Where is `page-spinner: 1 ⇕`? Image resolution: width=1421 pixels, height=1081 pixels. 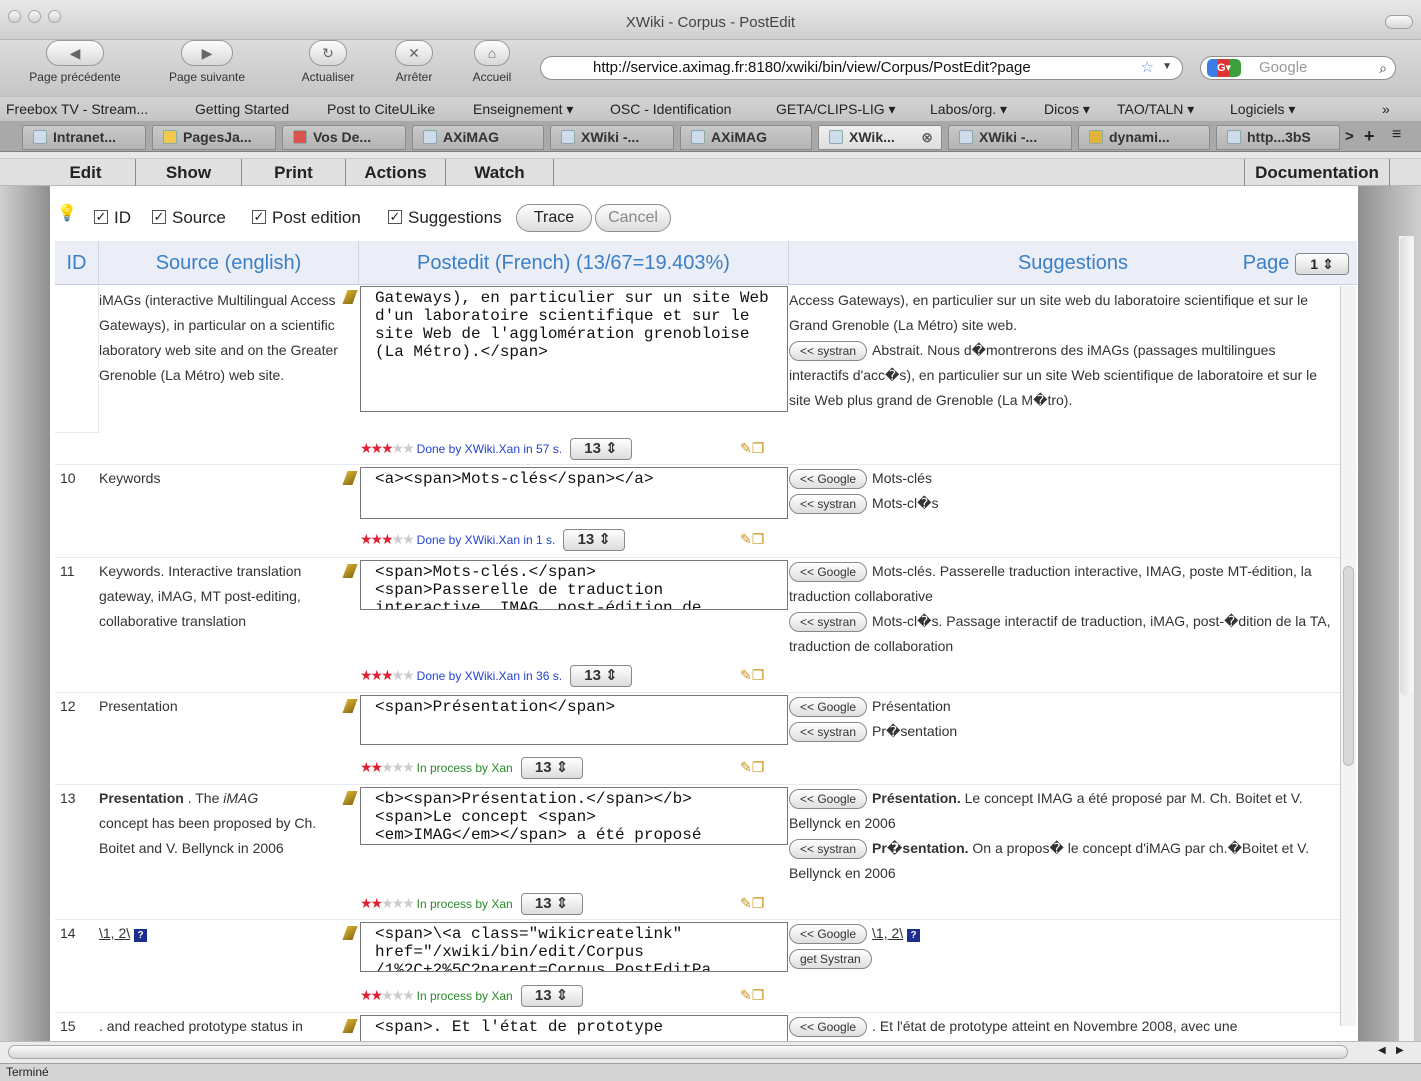
page-spinner: 1 ⇕ is located at coordinates (1322, 263).